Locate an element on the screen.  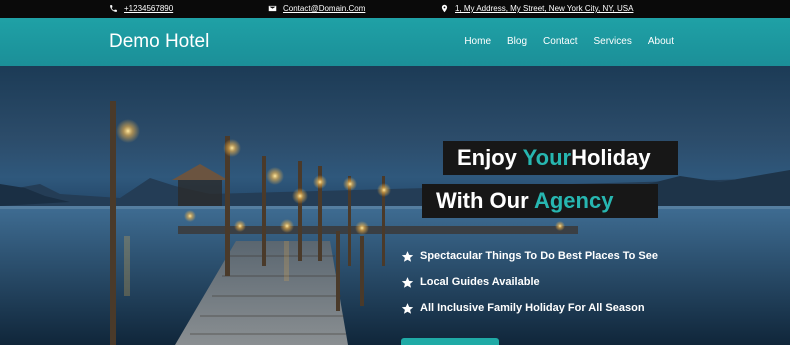
headline1-prefix: Enjoy is located at coordinates (490, 157).